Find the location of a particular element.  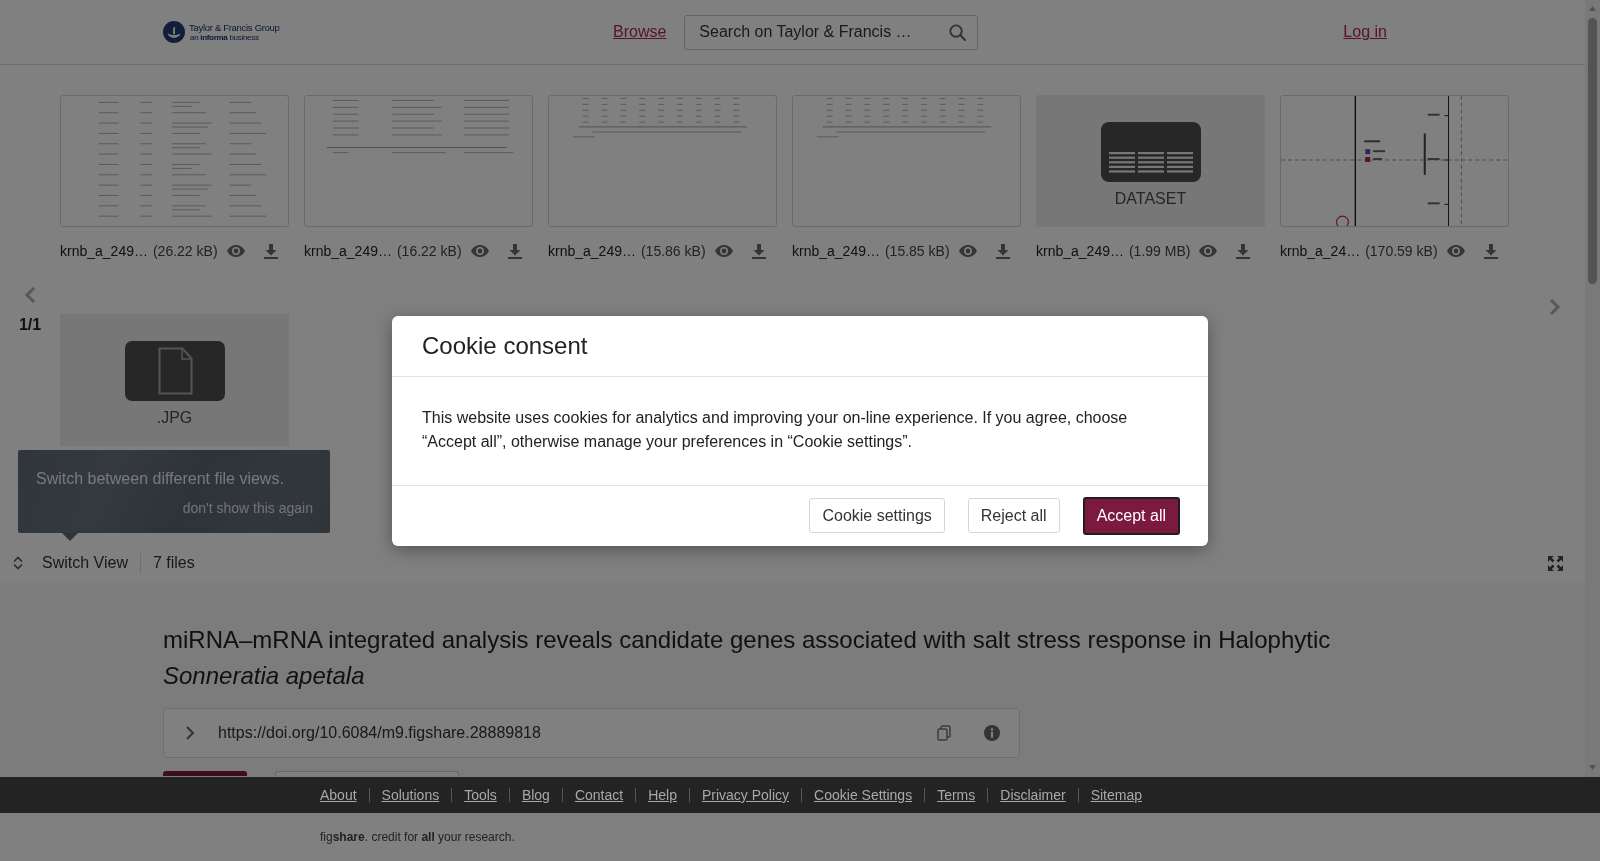

dialog-text: This website uses cookies for analytics and improving your on-line experience. If you agree, choose “Accept all”, otherwise manage your preferences in “Cookie settings”. is located at coordinates (775, 429).